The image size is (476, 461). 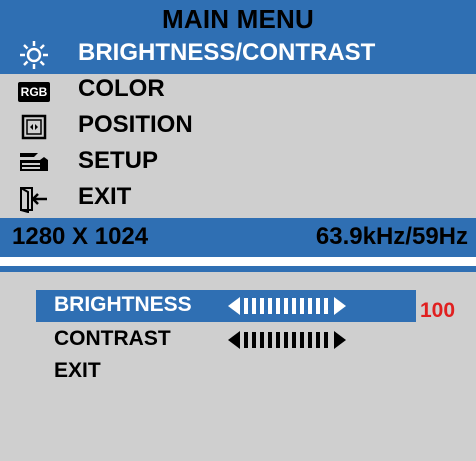 What do you see at coordinates (227, 52) in the screenshot?
I see `menu-item-label: BRIGHTNESS/CONTRAST` at bounding box center [227, 52].